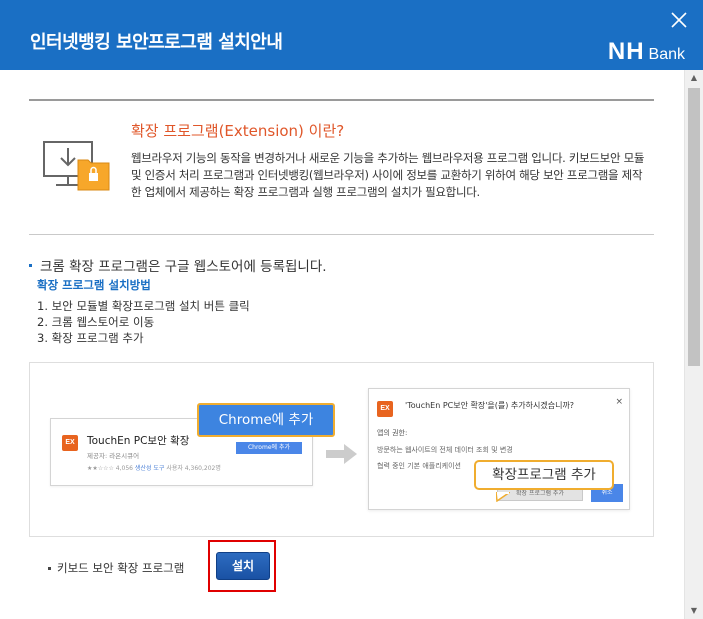 This screenshot has width=703, height=619. I want to click on divider-top, so click(341, 100).